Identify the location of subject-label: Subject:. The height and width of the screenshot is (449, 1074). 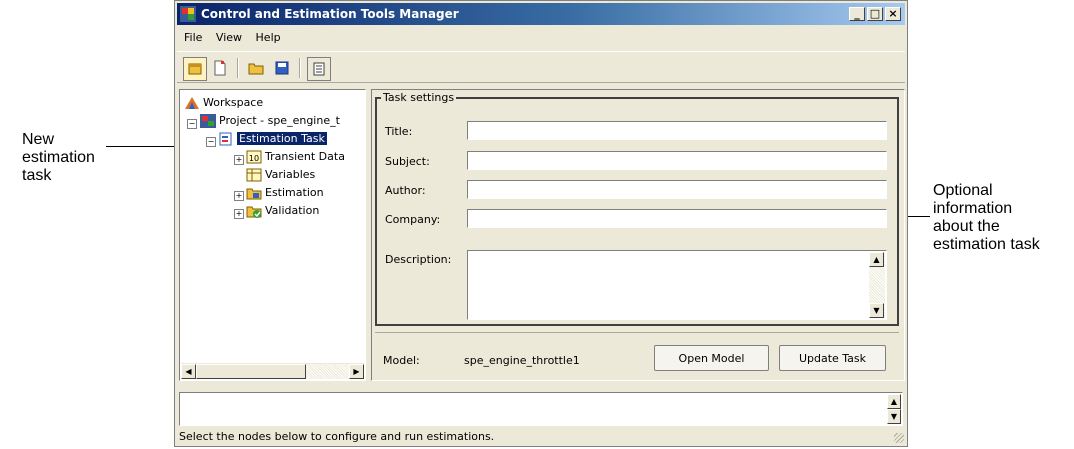
(407, 161).